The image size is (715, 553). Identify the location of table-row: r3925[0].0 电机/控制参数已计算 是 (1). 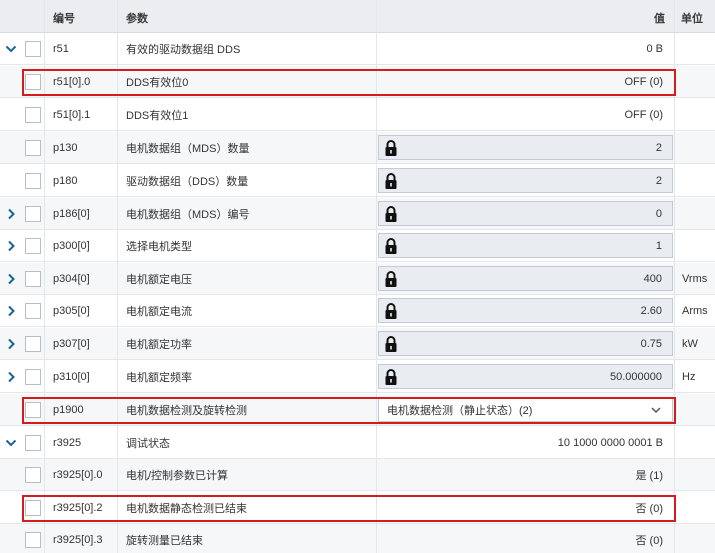
(357, 475).